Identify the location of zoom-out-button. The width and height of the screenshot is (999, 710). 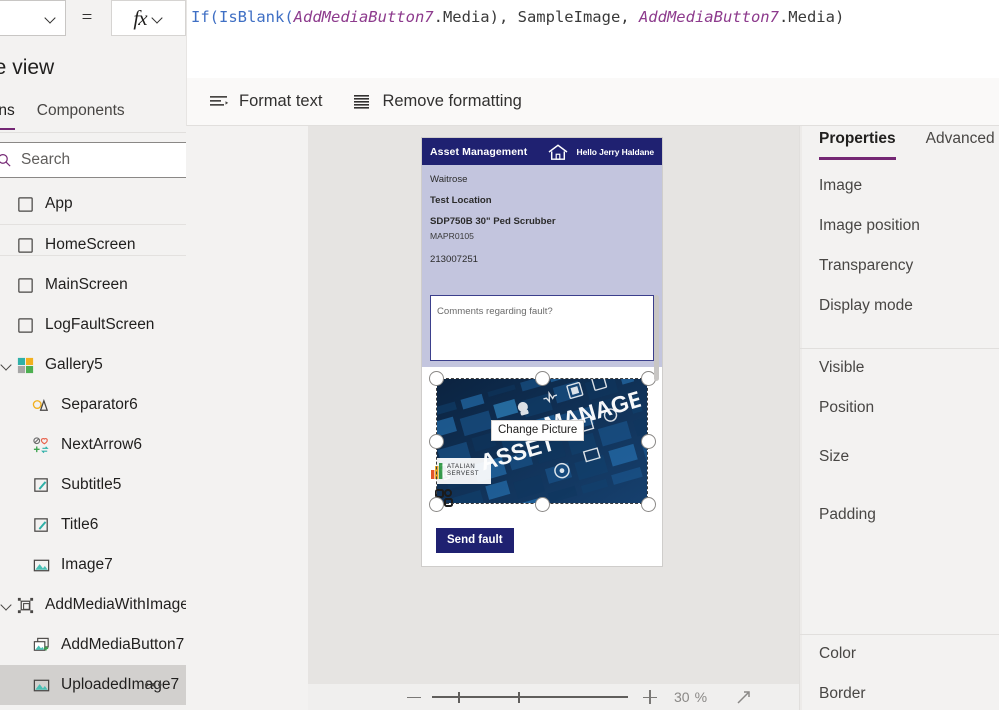
(414, 697).